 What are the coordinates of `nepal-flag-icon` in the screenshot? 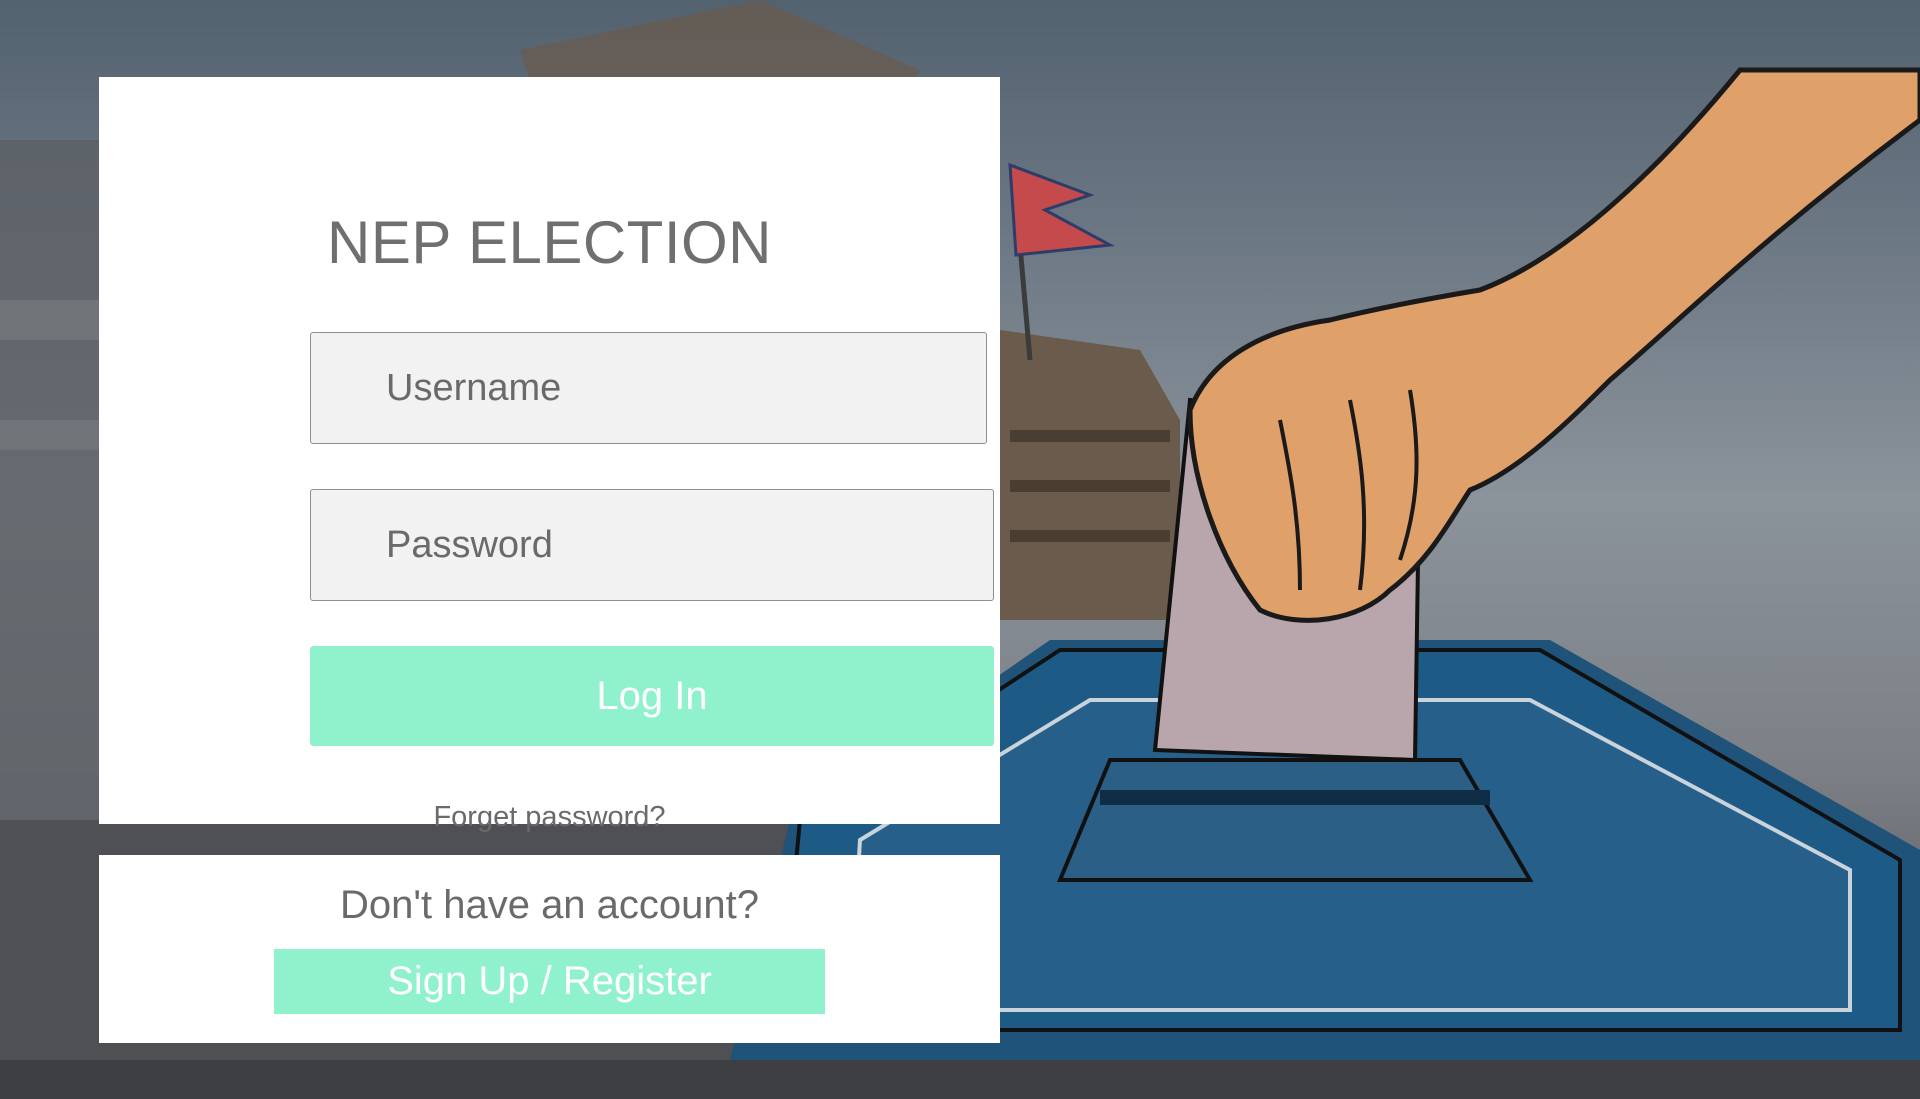 It's located at (1061, 261).